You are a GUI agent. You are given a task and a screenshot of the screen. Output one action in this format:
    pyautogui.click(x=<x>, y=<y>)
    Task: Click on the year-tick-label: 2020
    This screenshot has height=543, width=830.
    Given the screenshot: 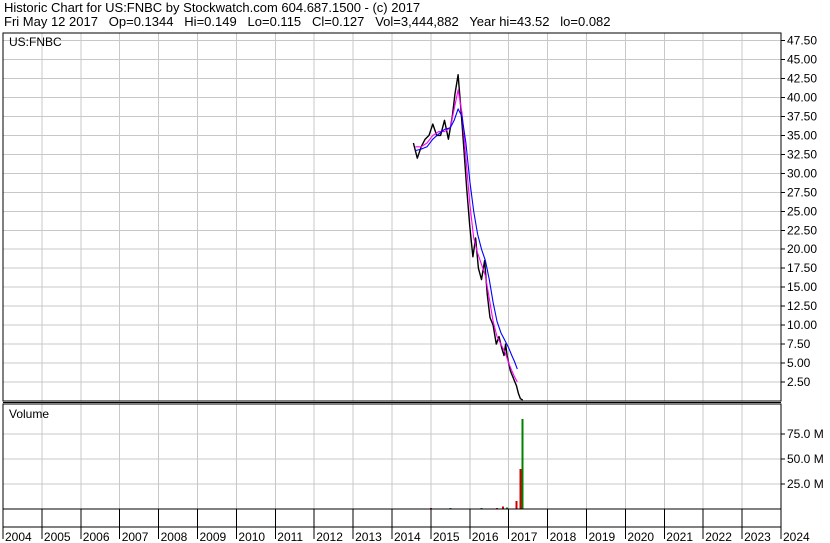 What is the action you would take?
    pyautogui.click(x=640, y=536)
    